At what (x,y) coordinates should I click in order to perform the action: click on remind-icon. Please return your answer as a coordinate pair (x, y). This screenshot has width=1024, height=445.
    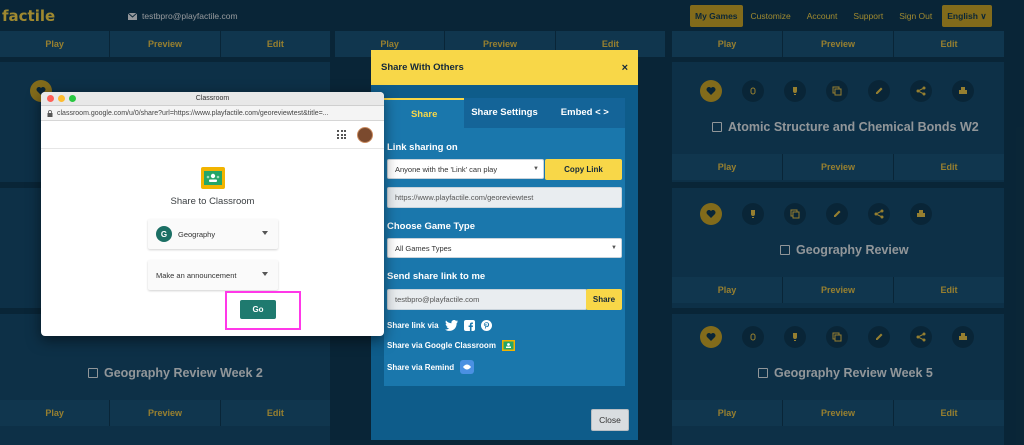
    Looking at the image, I should click on (467, 367).